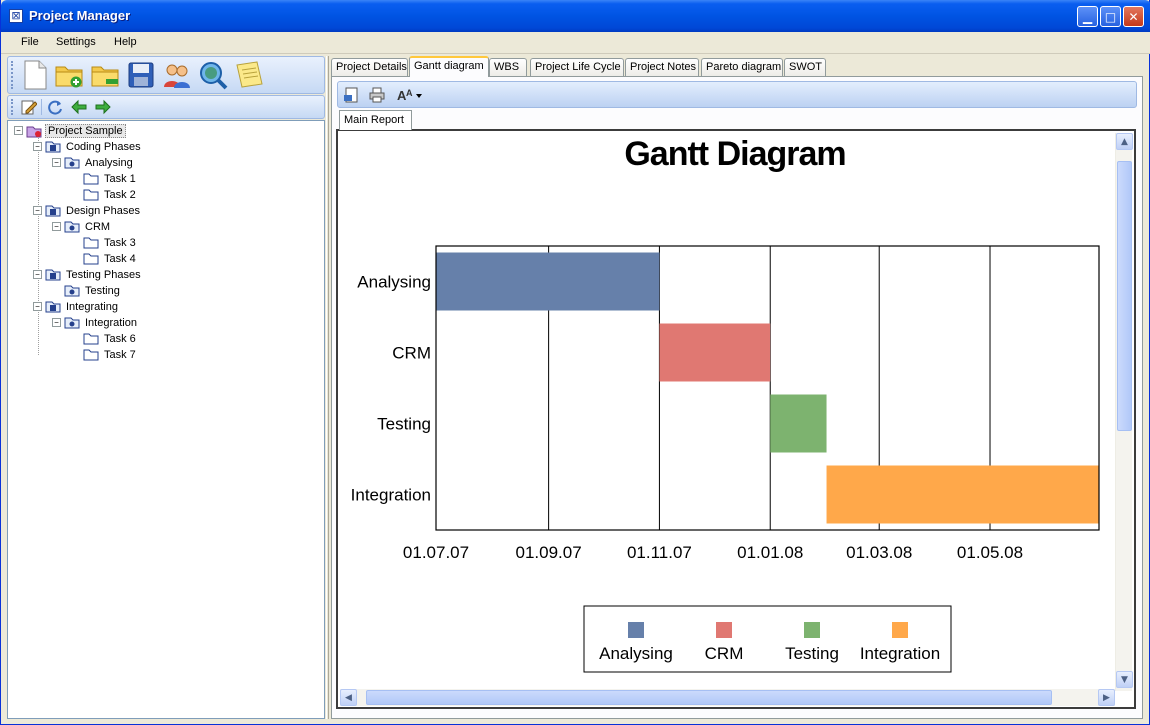 The height and width of the screenshot is (725, 1150). I want to click on search-icon, so click(213, 75).